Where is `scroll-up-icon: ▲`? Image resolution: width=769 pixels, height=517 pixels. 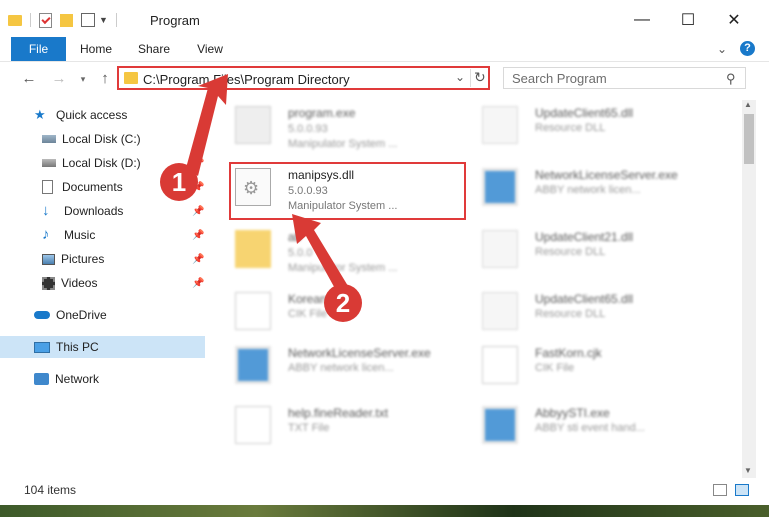
scroll-up-icon: ▲ is located at coordinates (748, 104).